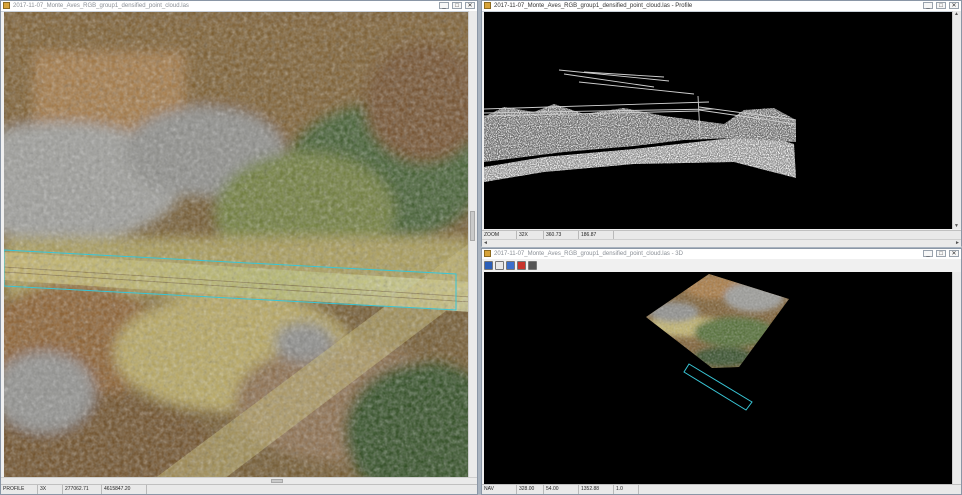  What do you see at coordinates (239, 489) in the screenshot?
I see `plan-view-statusbar: PROFILE 3X 277062.71 4615847.20` at bounding box center [239, 489].